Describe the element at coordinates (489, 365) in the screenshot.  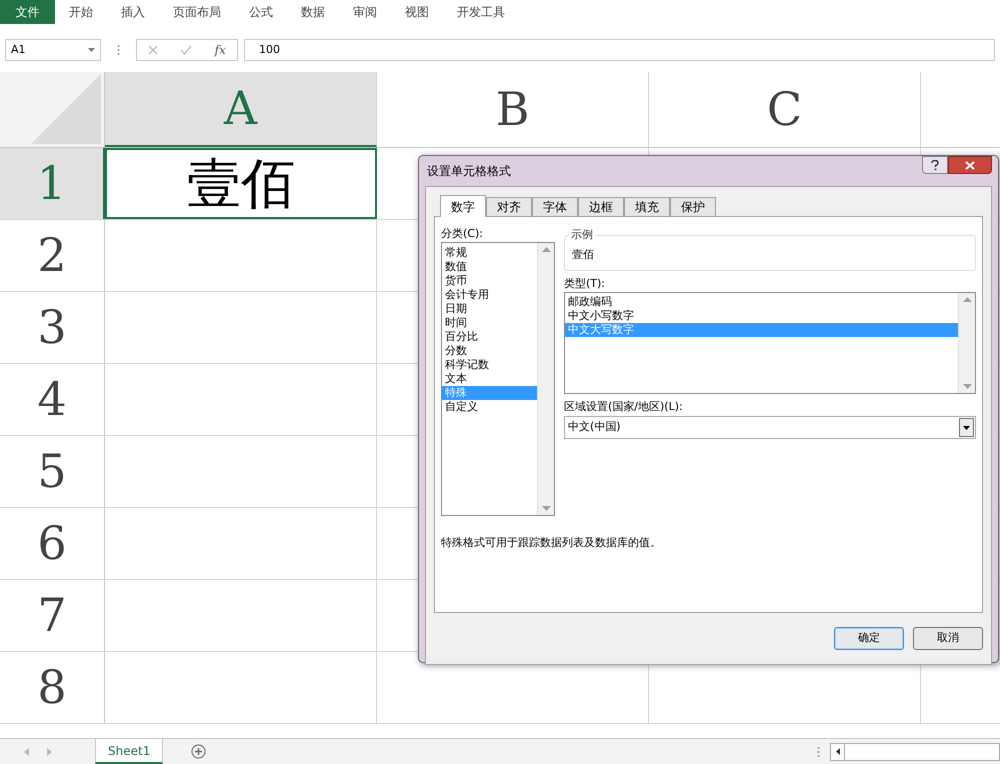
I see `category-item: 科学记数` at that location.